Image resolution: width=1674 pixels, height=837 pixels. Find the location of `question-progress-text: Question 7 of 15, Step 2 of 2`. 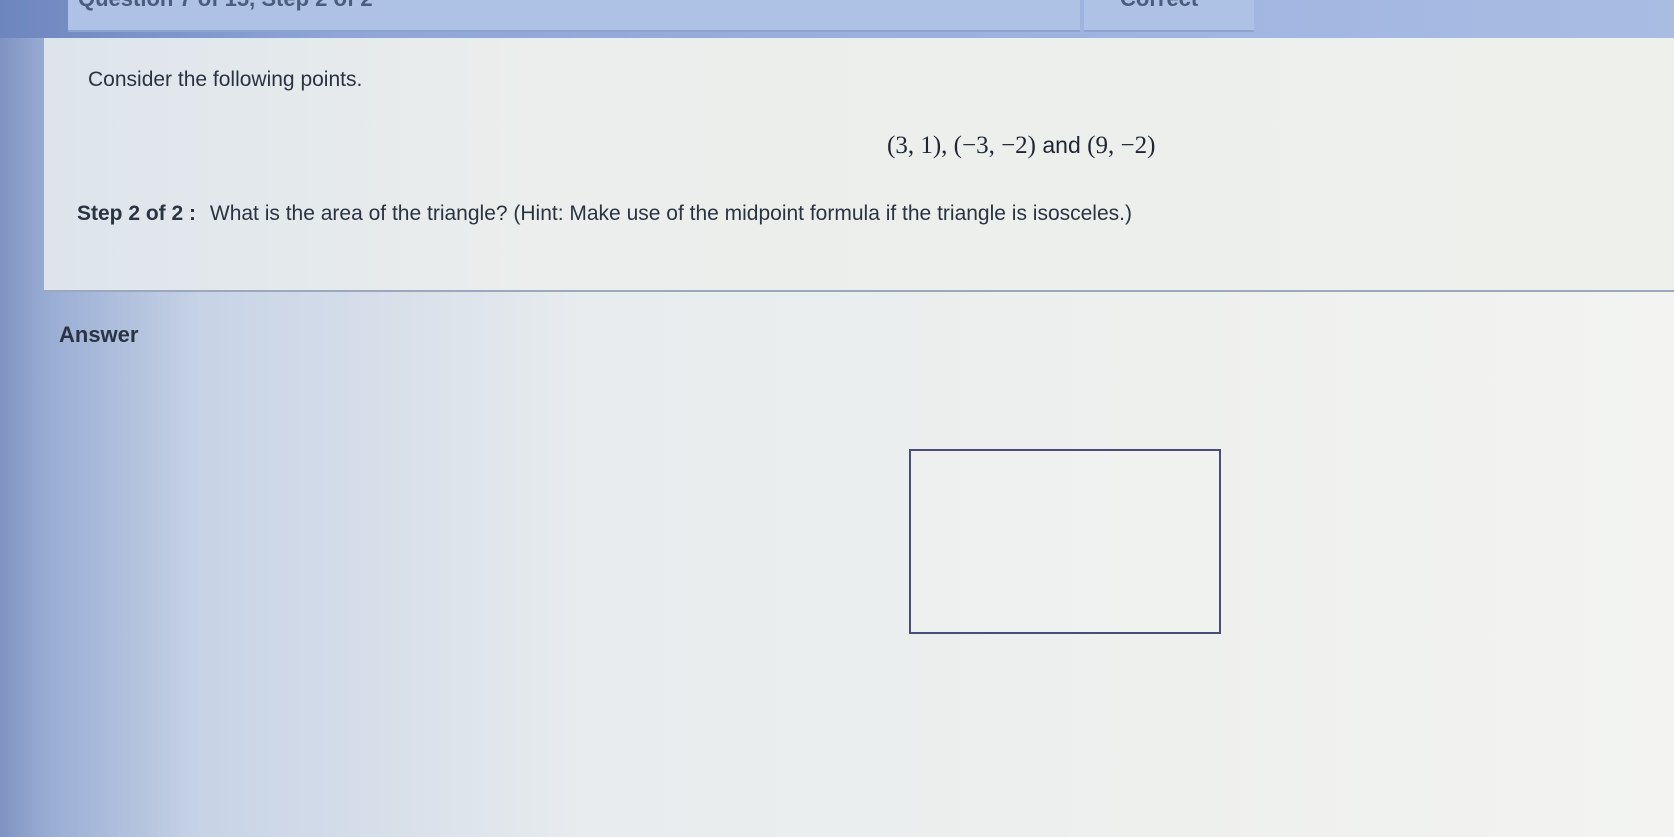

question-progress-text: Question 7 of 15, Step 2 of 2 is located at coordinates (225, 6).